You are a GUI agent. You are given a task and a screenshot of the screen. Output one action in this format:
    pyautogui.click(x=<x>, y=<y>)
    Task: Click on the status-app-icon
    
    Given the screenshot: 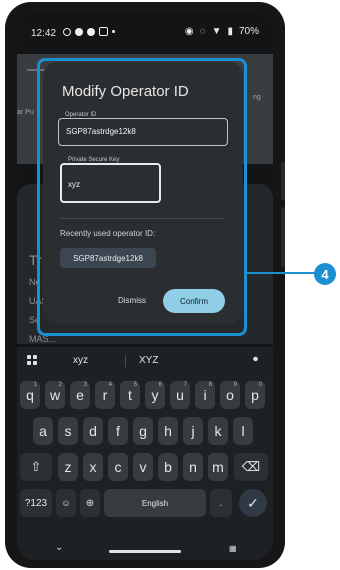 What is the action you would take?
    pyautogui.click(x=103, y=31)
    